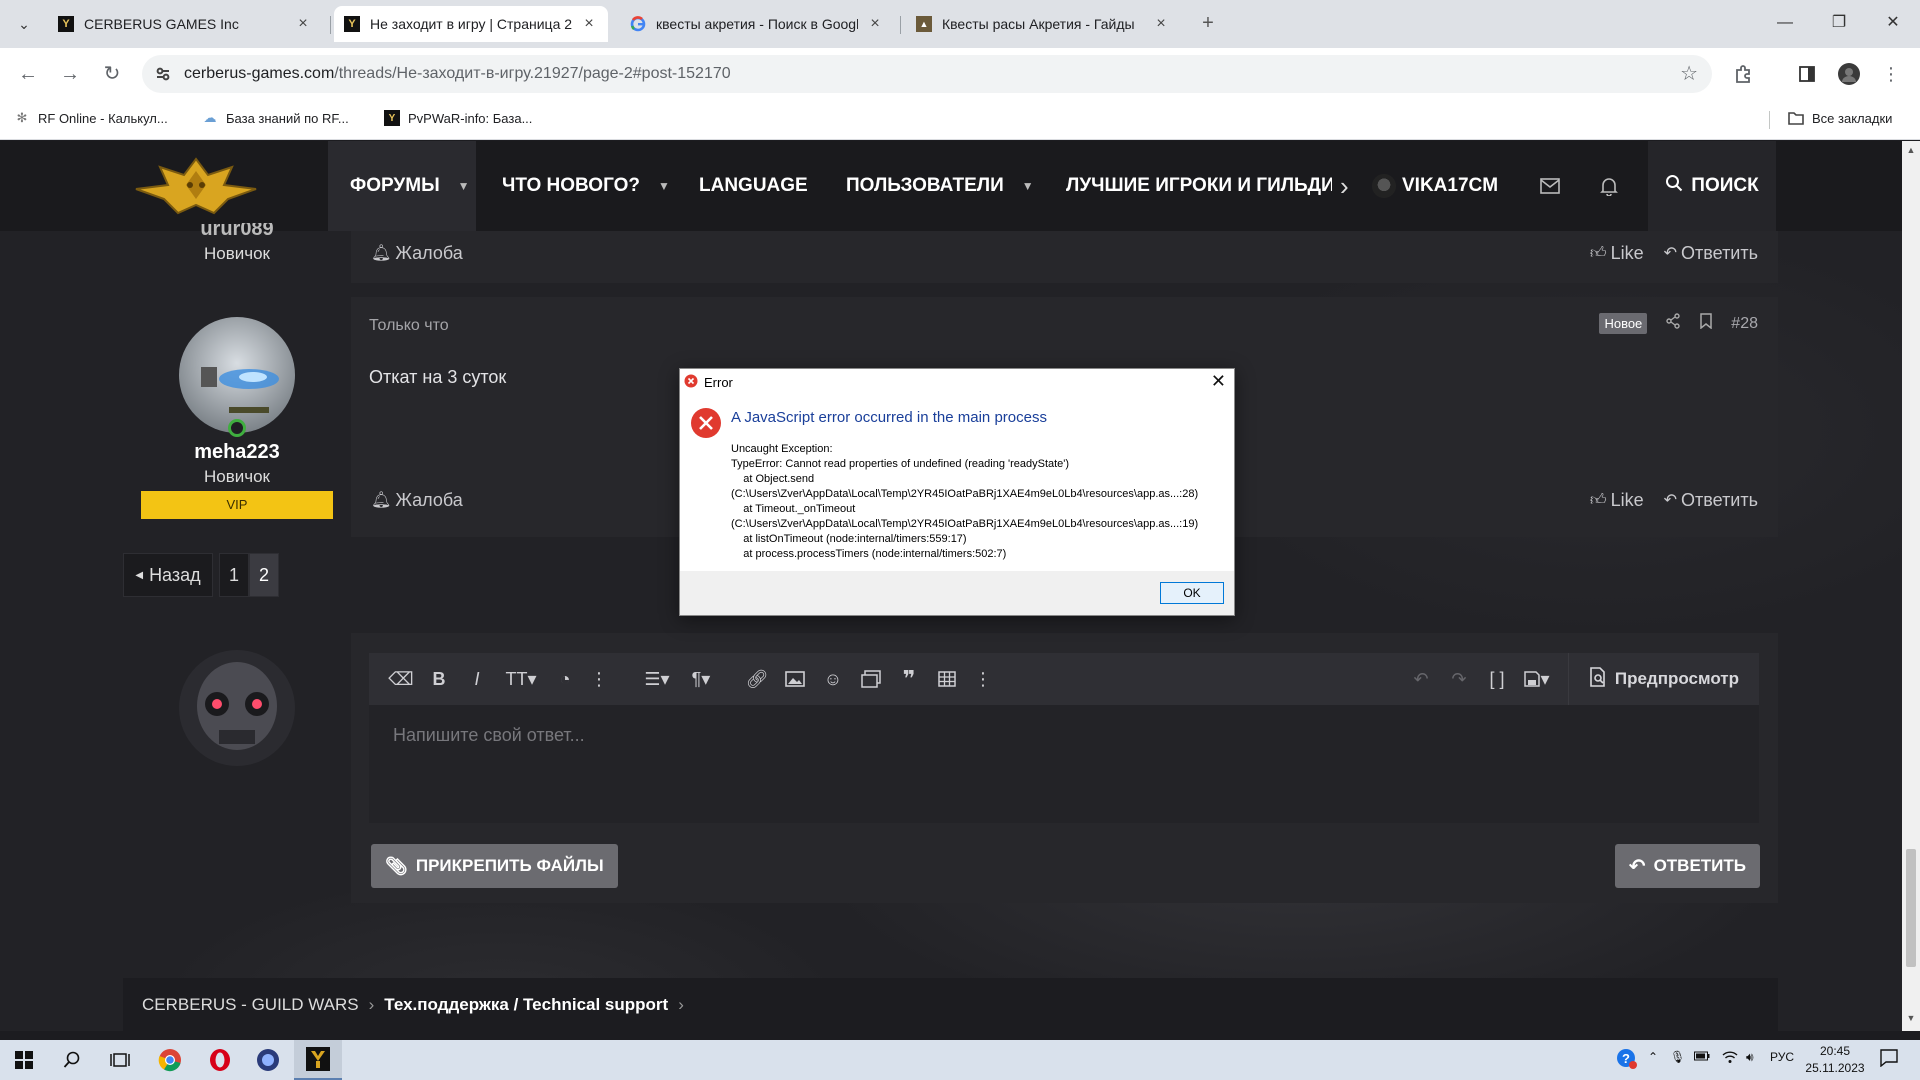 This screenshot has width=1920, height=1080. Describe the element at coordinates (1911, 152) in the screenshot. I see `scroll-up-icon: ▲` at that location.